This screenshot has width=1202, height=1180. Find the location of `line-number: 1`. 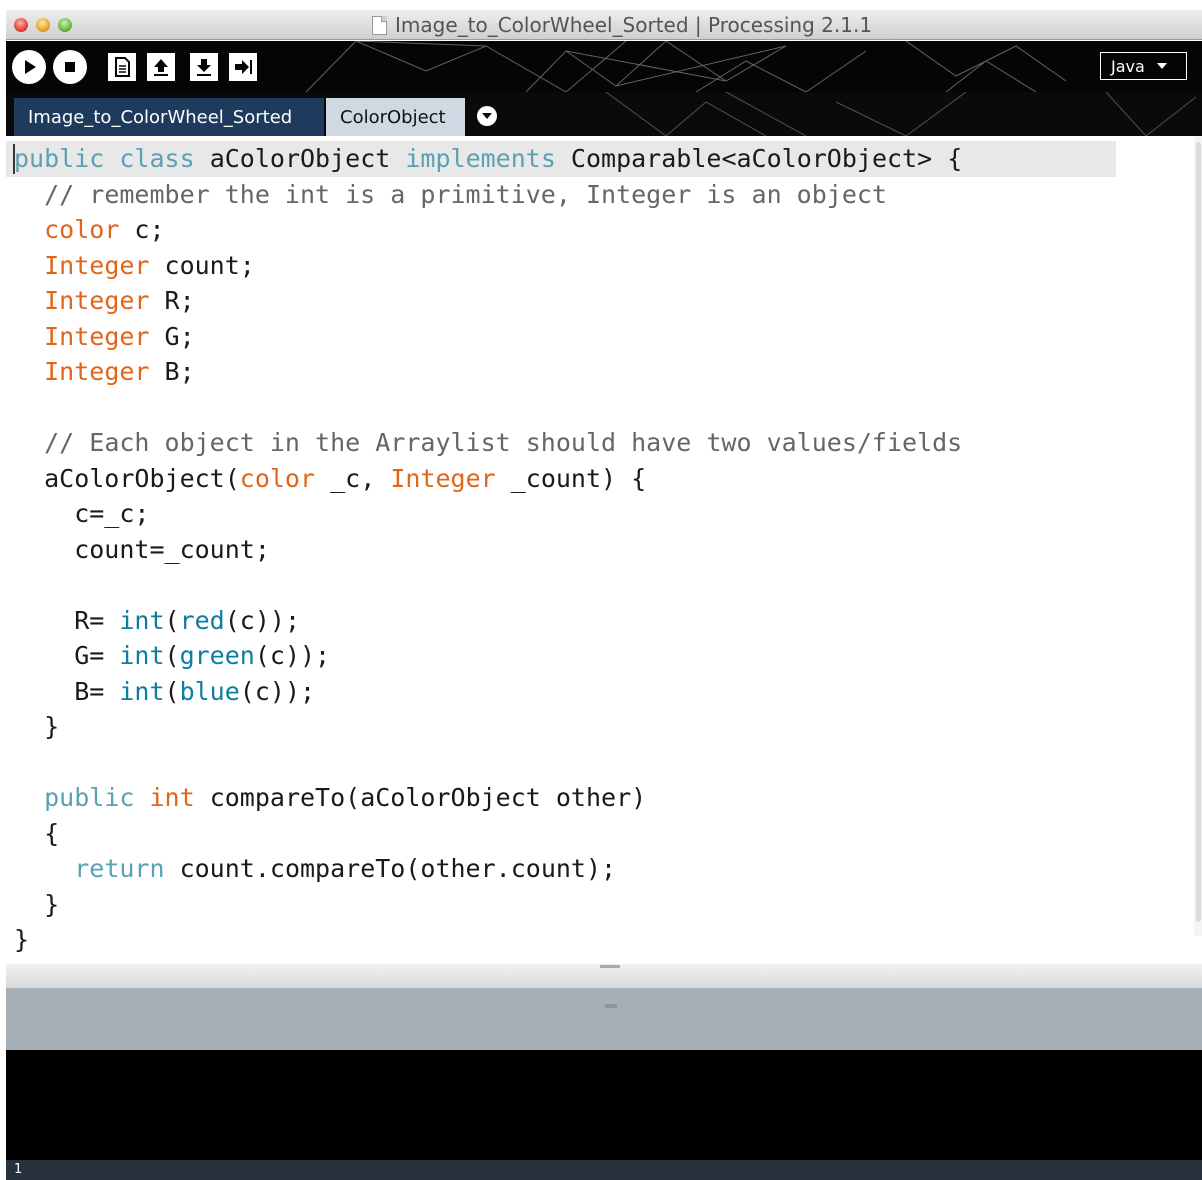

line-number: 1 is located at coordinates (18, 1169).